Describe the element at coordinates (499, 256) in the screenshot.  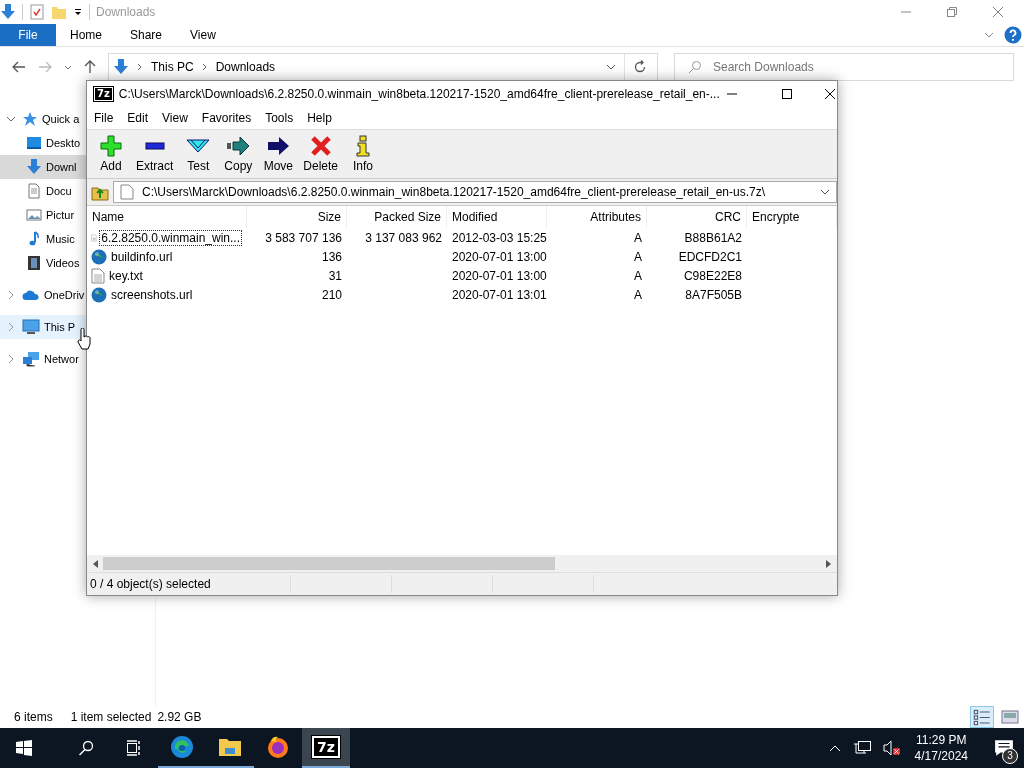
I see `table-cell-text: 2020-07-01 13:00` at that location.